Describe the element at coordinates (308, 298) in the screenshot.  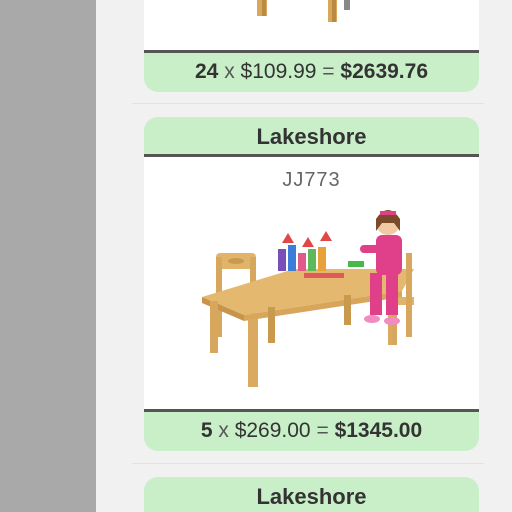
I see `kids-table-product-photo` at that location.